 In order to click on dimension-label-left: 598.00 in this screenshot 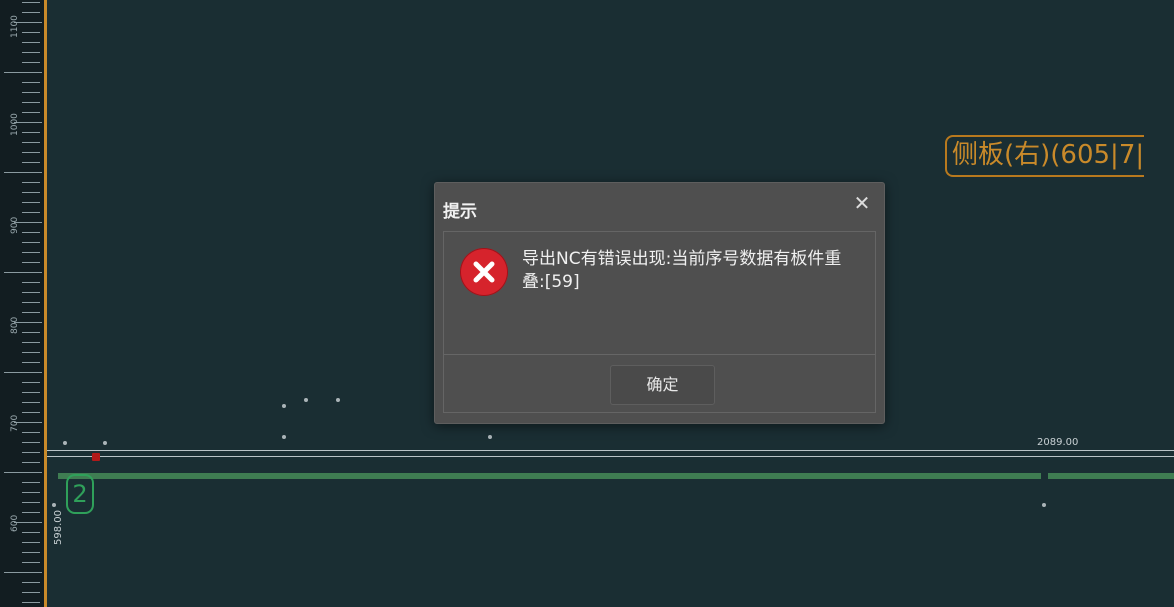, I will do `click(58, 527)`.